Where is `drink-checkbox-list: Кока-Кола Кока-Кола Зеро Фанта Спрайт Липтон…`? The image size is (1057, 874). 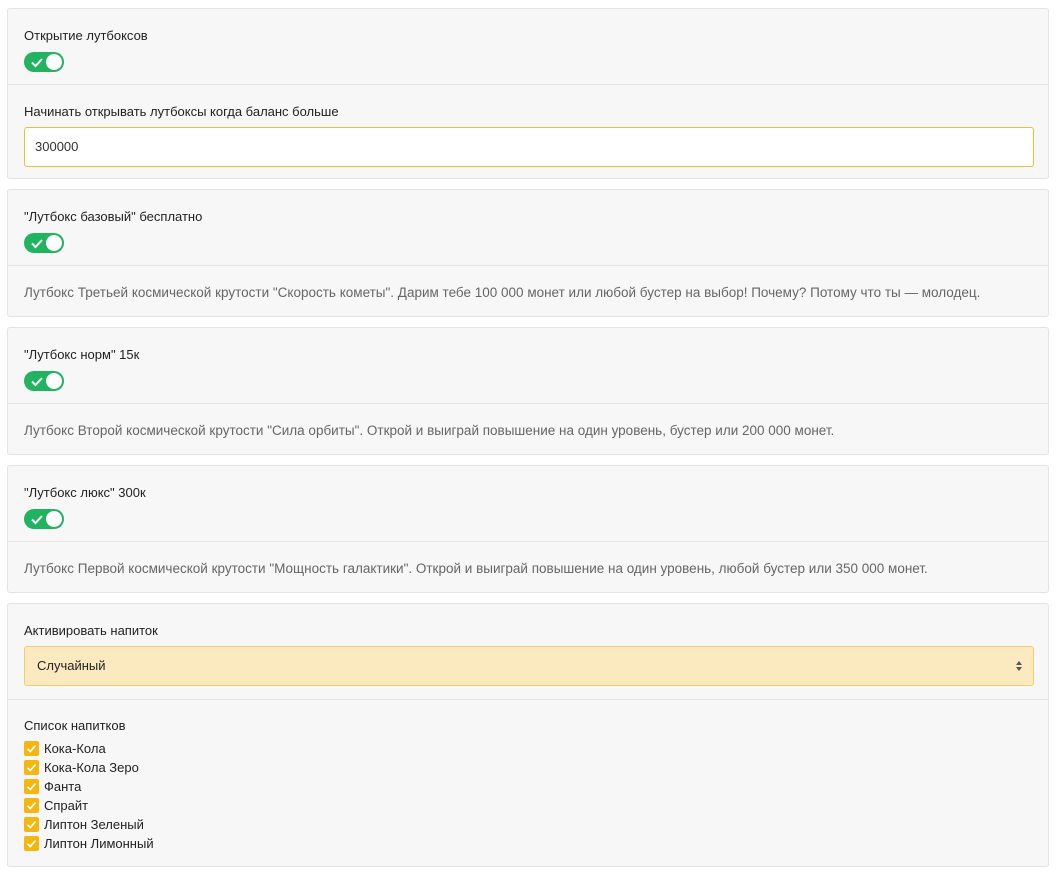 drink-checkbox-list: Кока-Кола Кока-Кола Зеро Фанта Спрайт Липтон… is located at coordinates (528, 796).